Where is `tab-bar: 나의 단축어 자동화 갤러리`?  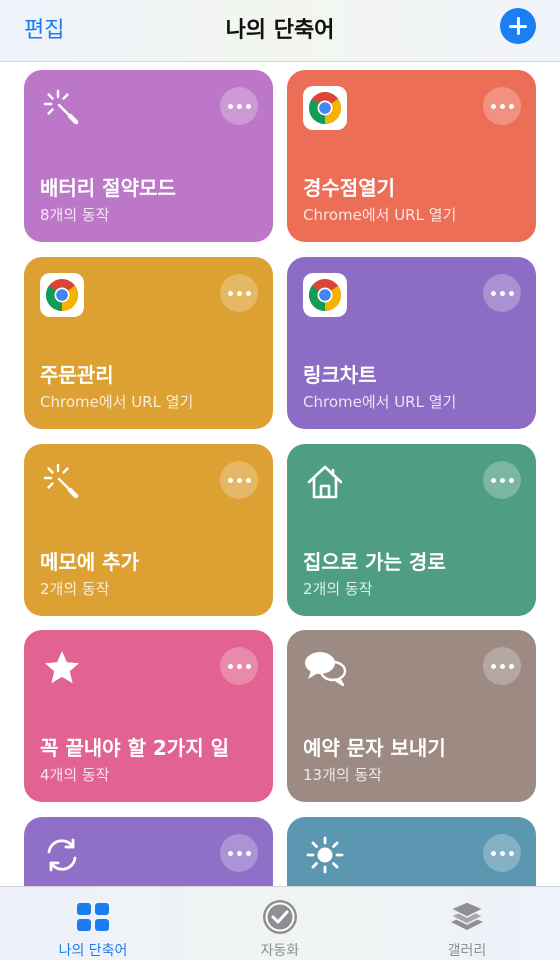
tab-bar: 나의 단축어 자동화 갤러리 is located at coordinates (280, 923).